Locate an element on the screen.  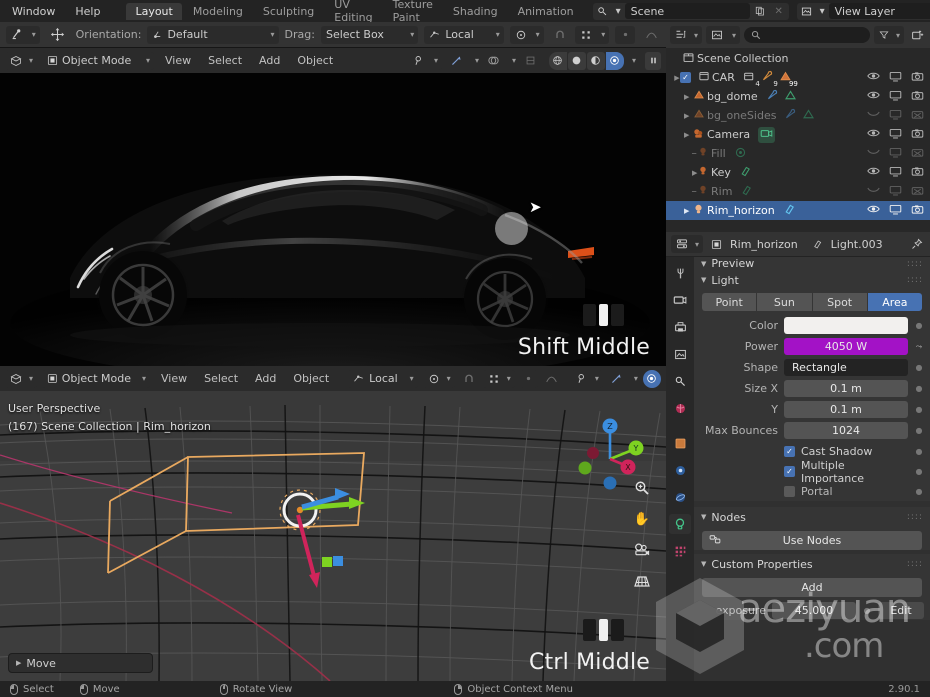
object-mode-dropdown: Object Mode ▾ is located at coordinates (98, 60).